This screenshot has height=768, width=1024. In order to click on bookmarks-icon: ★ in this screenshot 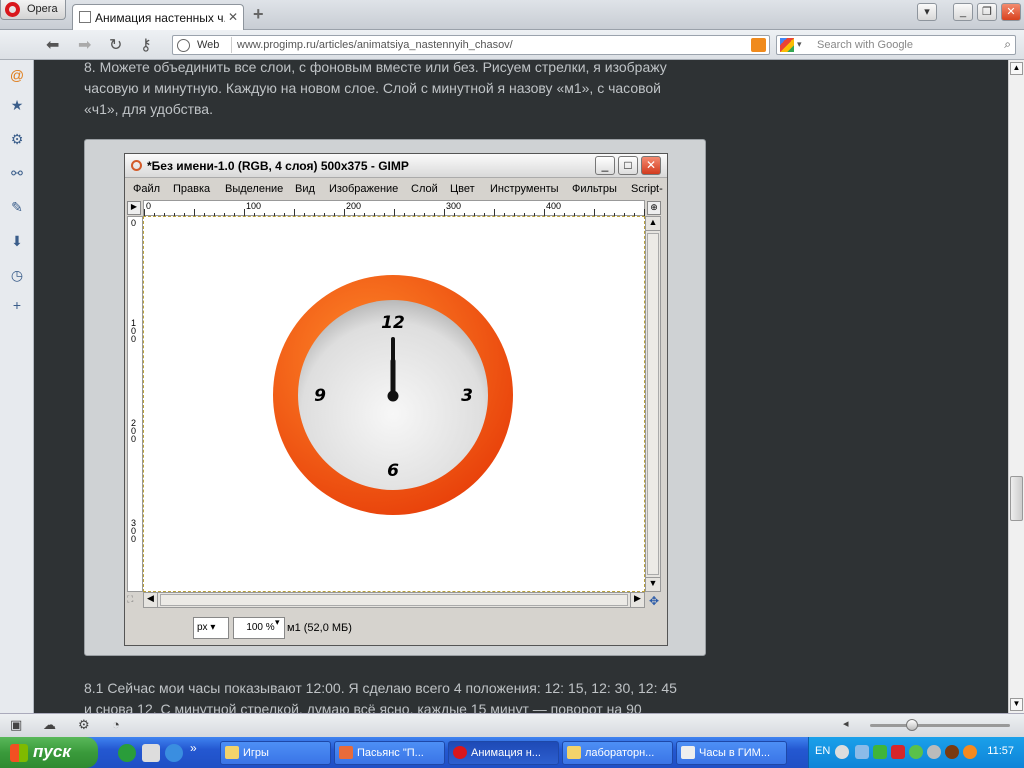, I will do `click(17, 105)`.